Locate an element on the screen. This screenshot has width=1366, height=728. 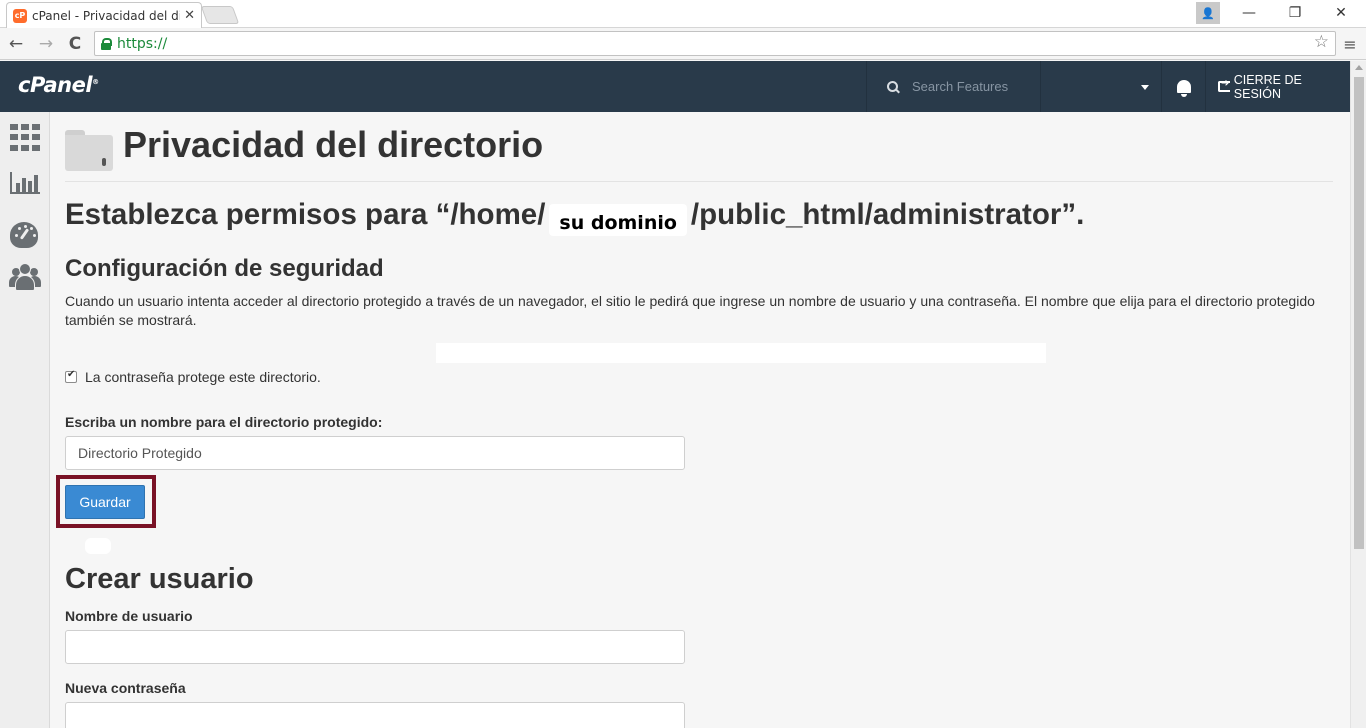
back-icon: ← is located at coordinates (16, 44).